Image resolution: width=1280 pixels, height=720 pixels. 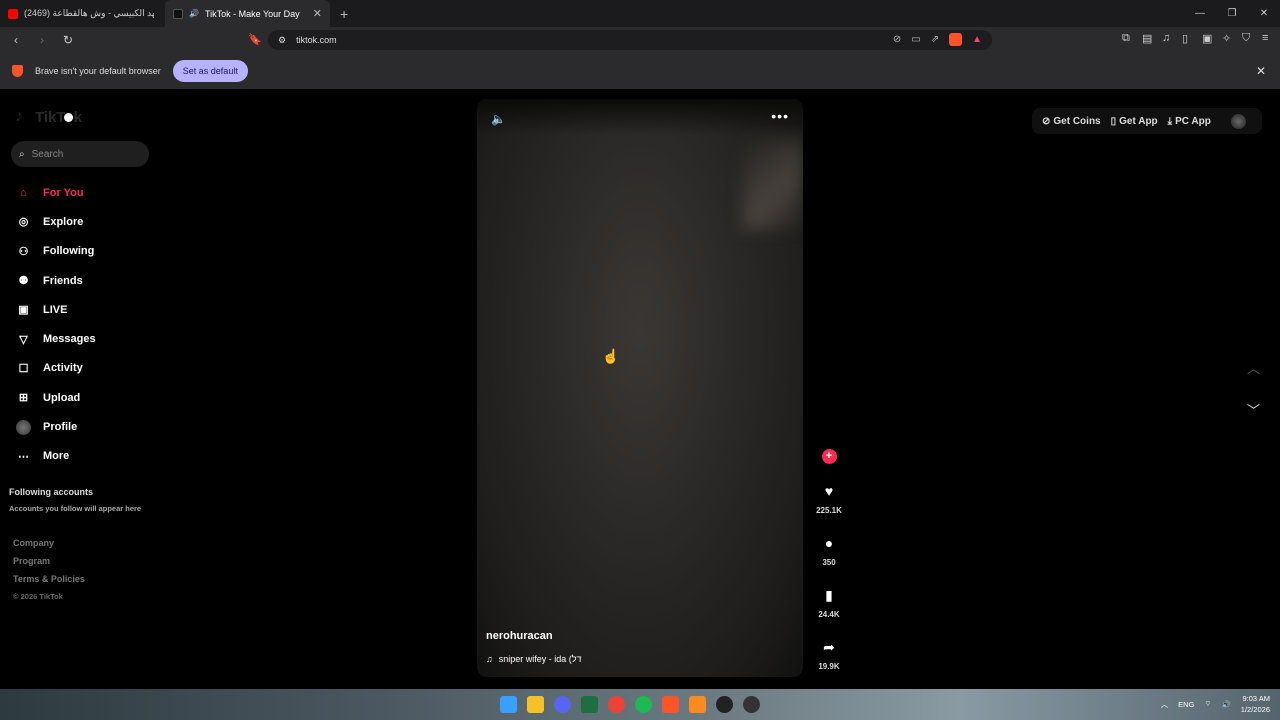 What do you see at coordinates (62, 397) in the screenshot?
I see `sidebar-item-label: Upload` at bounding box center [62, 397].